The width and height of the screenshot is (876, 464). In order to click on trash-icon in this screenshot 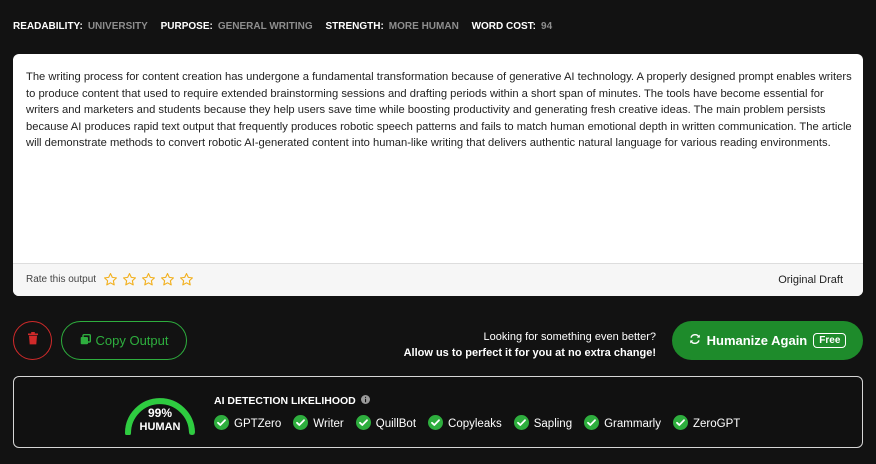, I will do `click(33, 340)`.